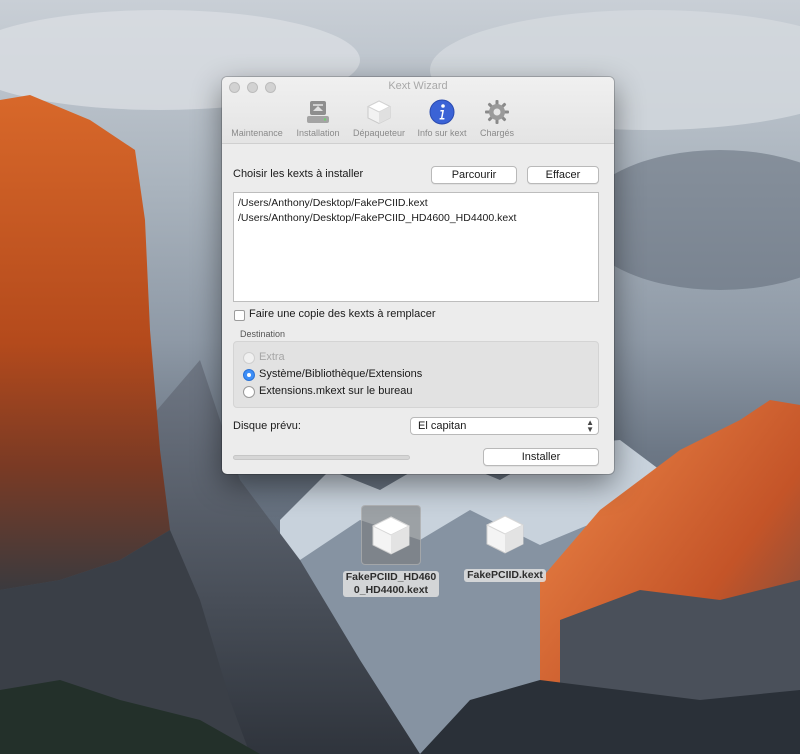 This screenshot has height=754, width=800. Describe the element at coordinates (379, 133) in the screenshot. I see `toolbar-label: Dépaqueteur` at that location.